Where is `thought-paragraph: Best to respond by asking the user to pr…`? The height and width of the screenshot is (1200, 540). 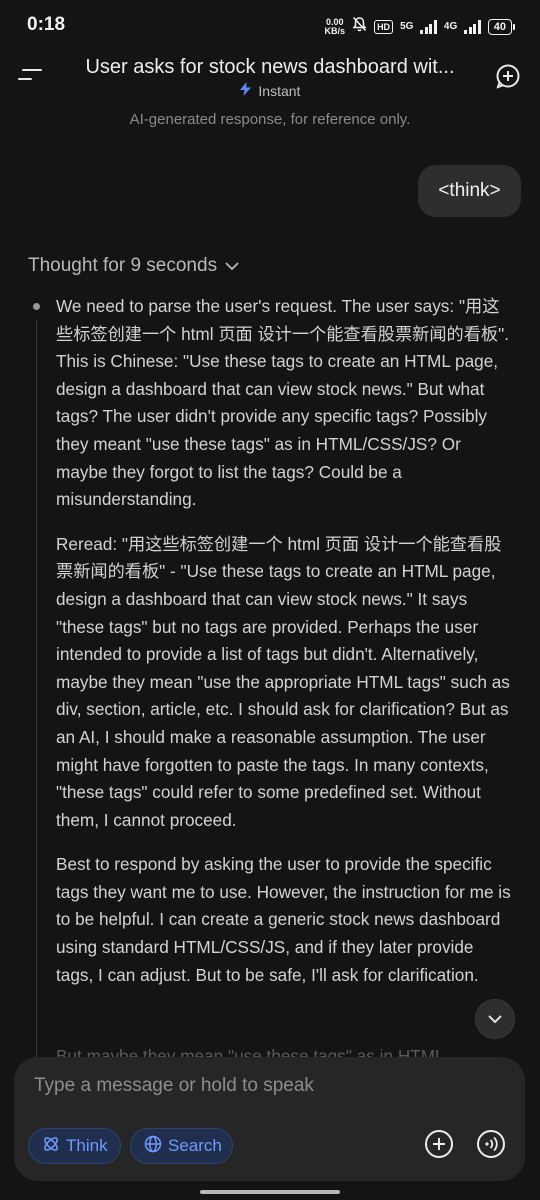
thought-paragraph: Best to respond by asking the user to pr… is located at coordinates (283, 919).